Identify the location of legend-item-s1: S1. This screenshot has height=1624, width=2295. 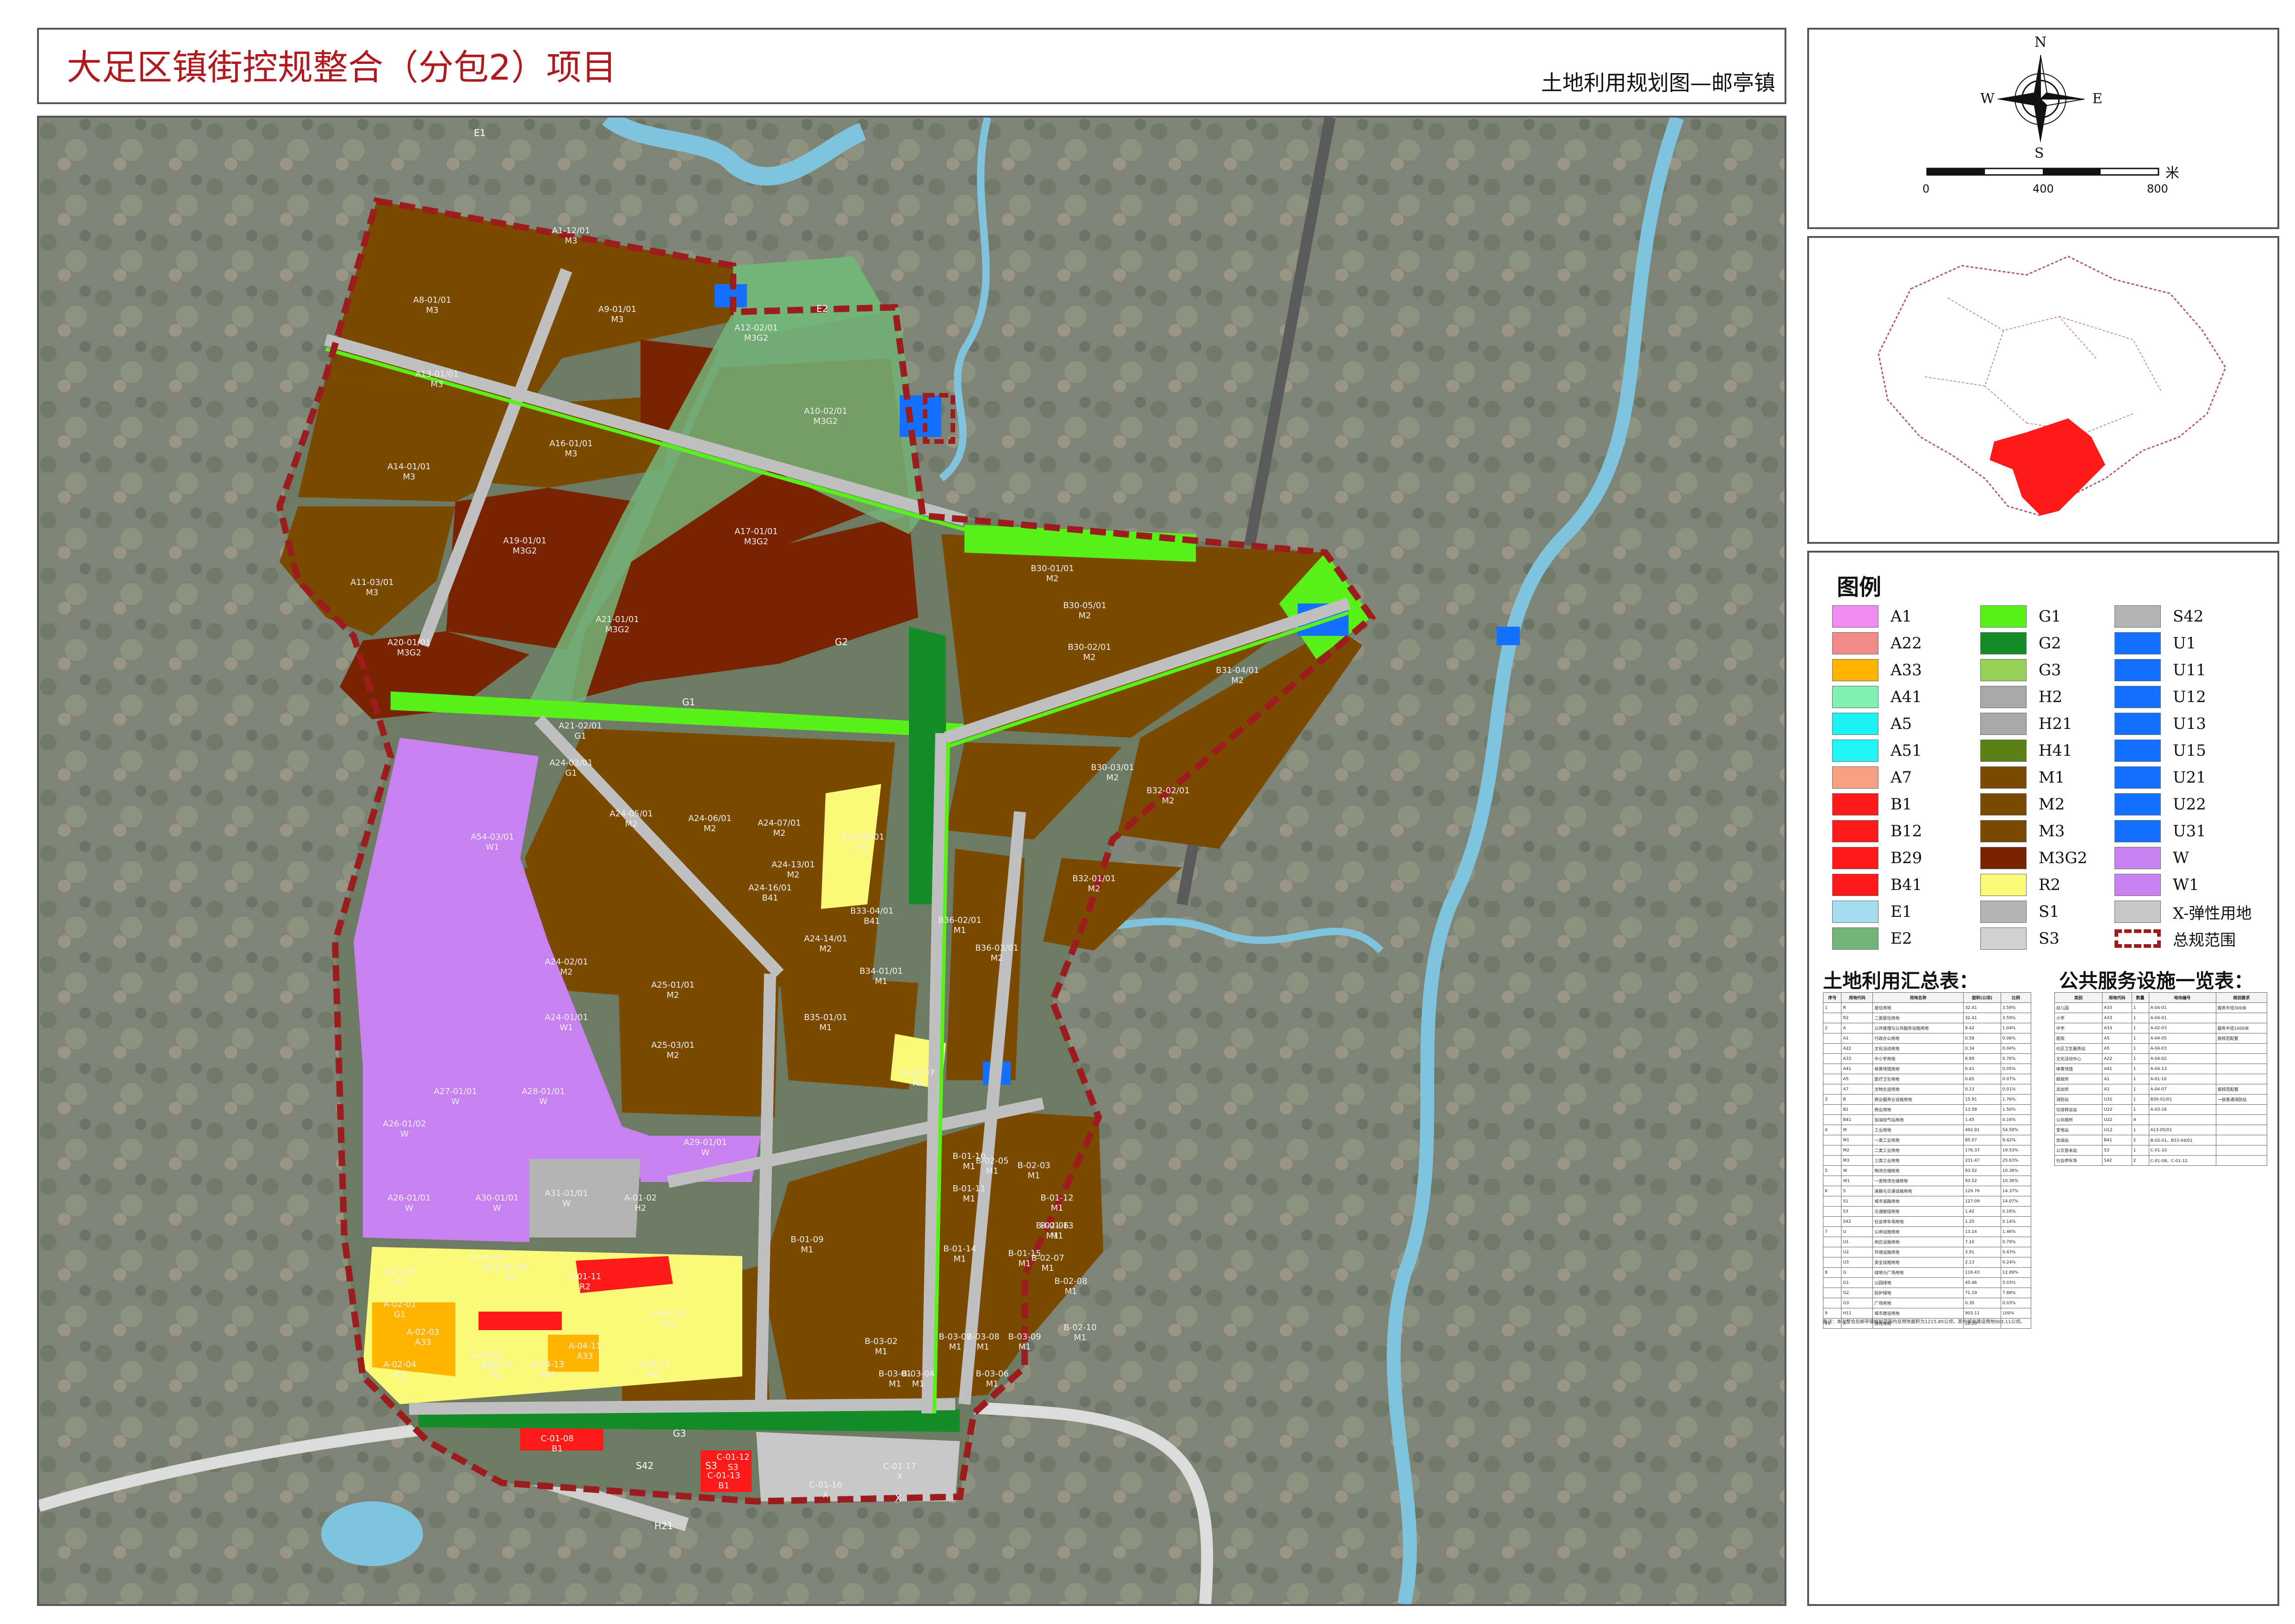
(2019, 912).